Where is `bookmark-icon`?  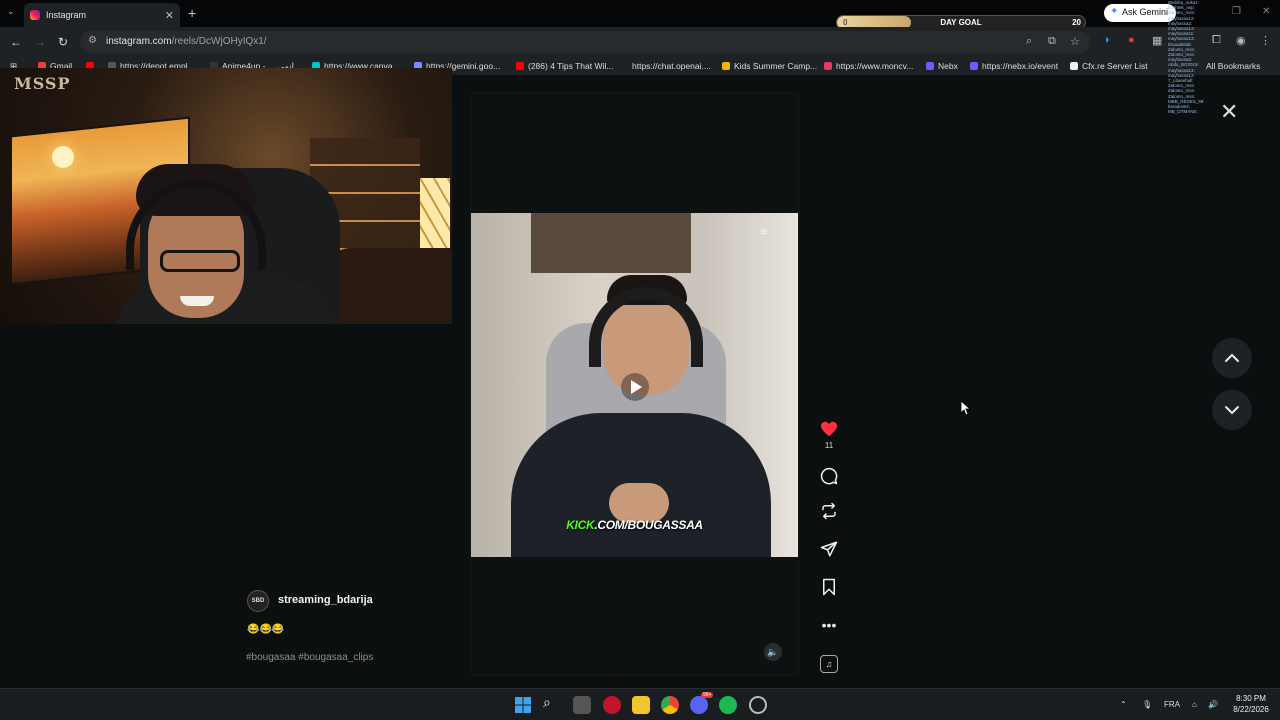 bookmark-icon is located at coordinates (829, 587).